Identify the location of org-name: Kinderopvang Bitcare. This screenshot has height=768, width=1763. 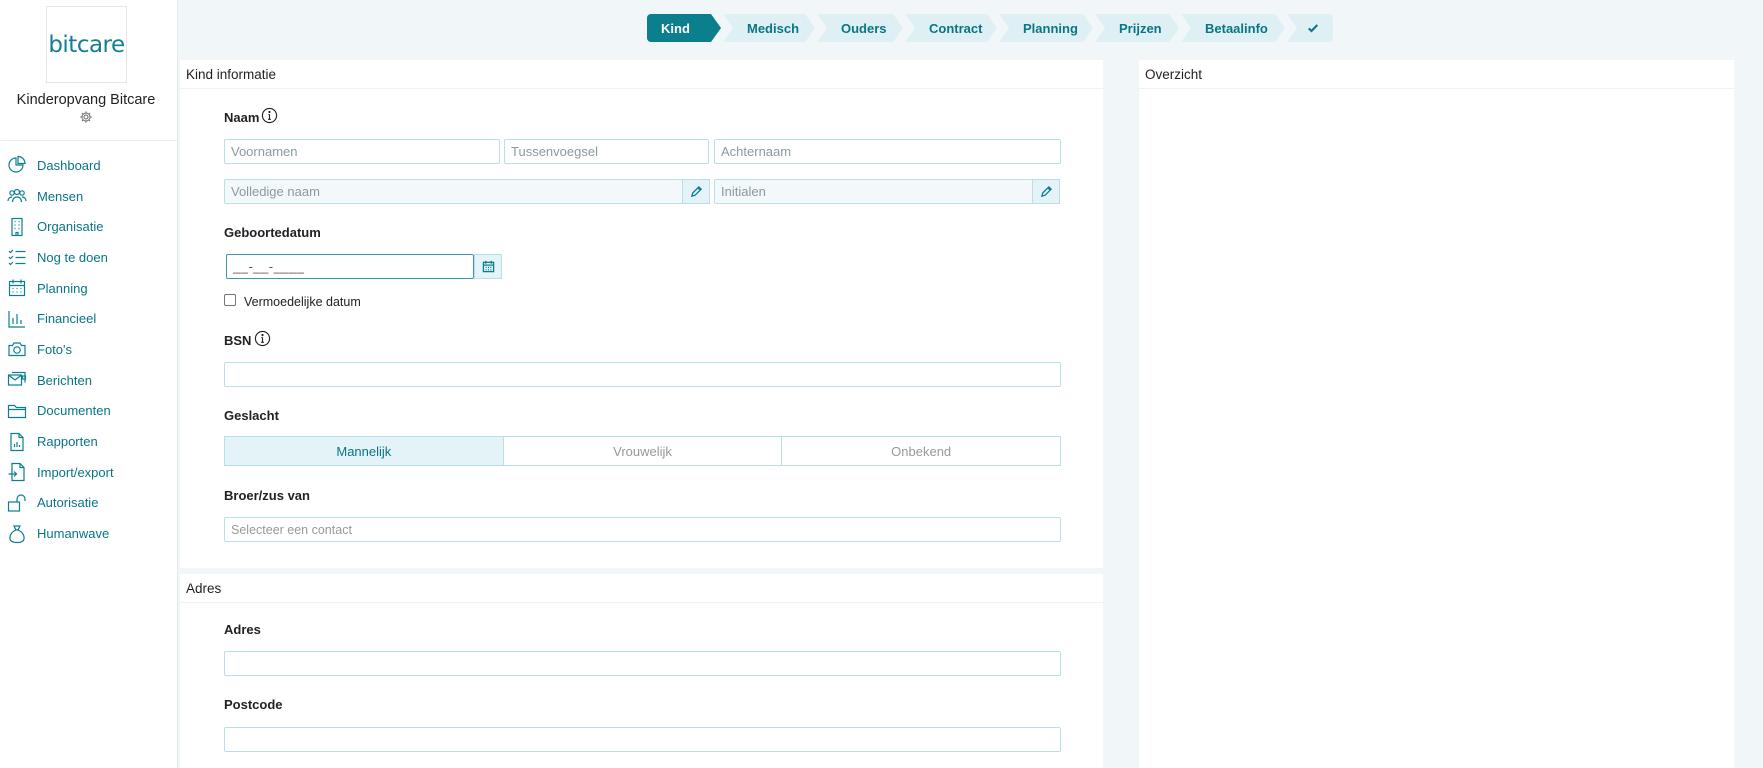
(86, 100).